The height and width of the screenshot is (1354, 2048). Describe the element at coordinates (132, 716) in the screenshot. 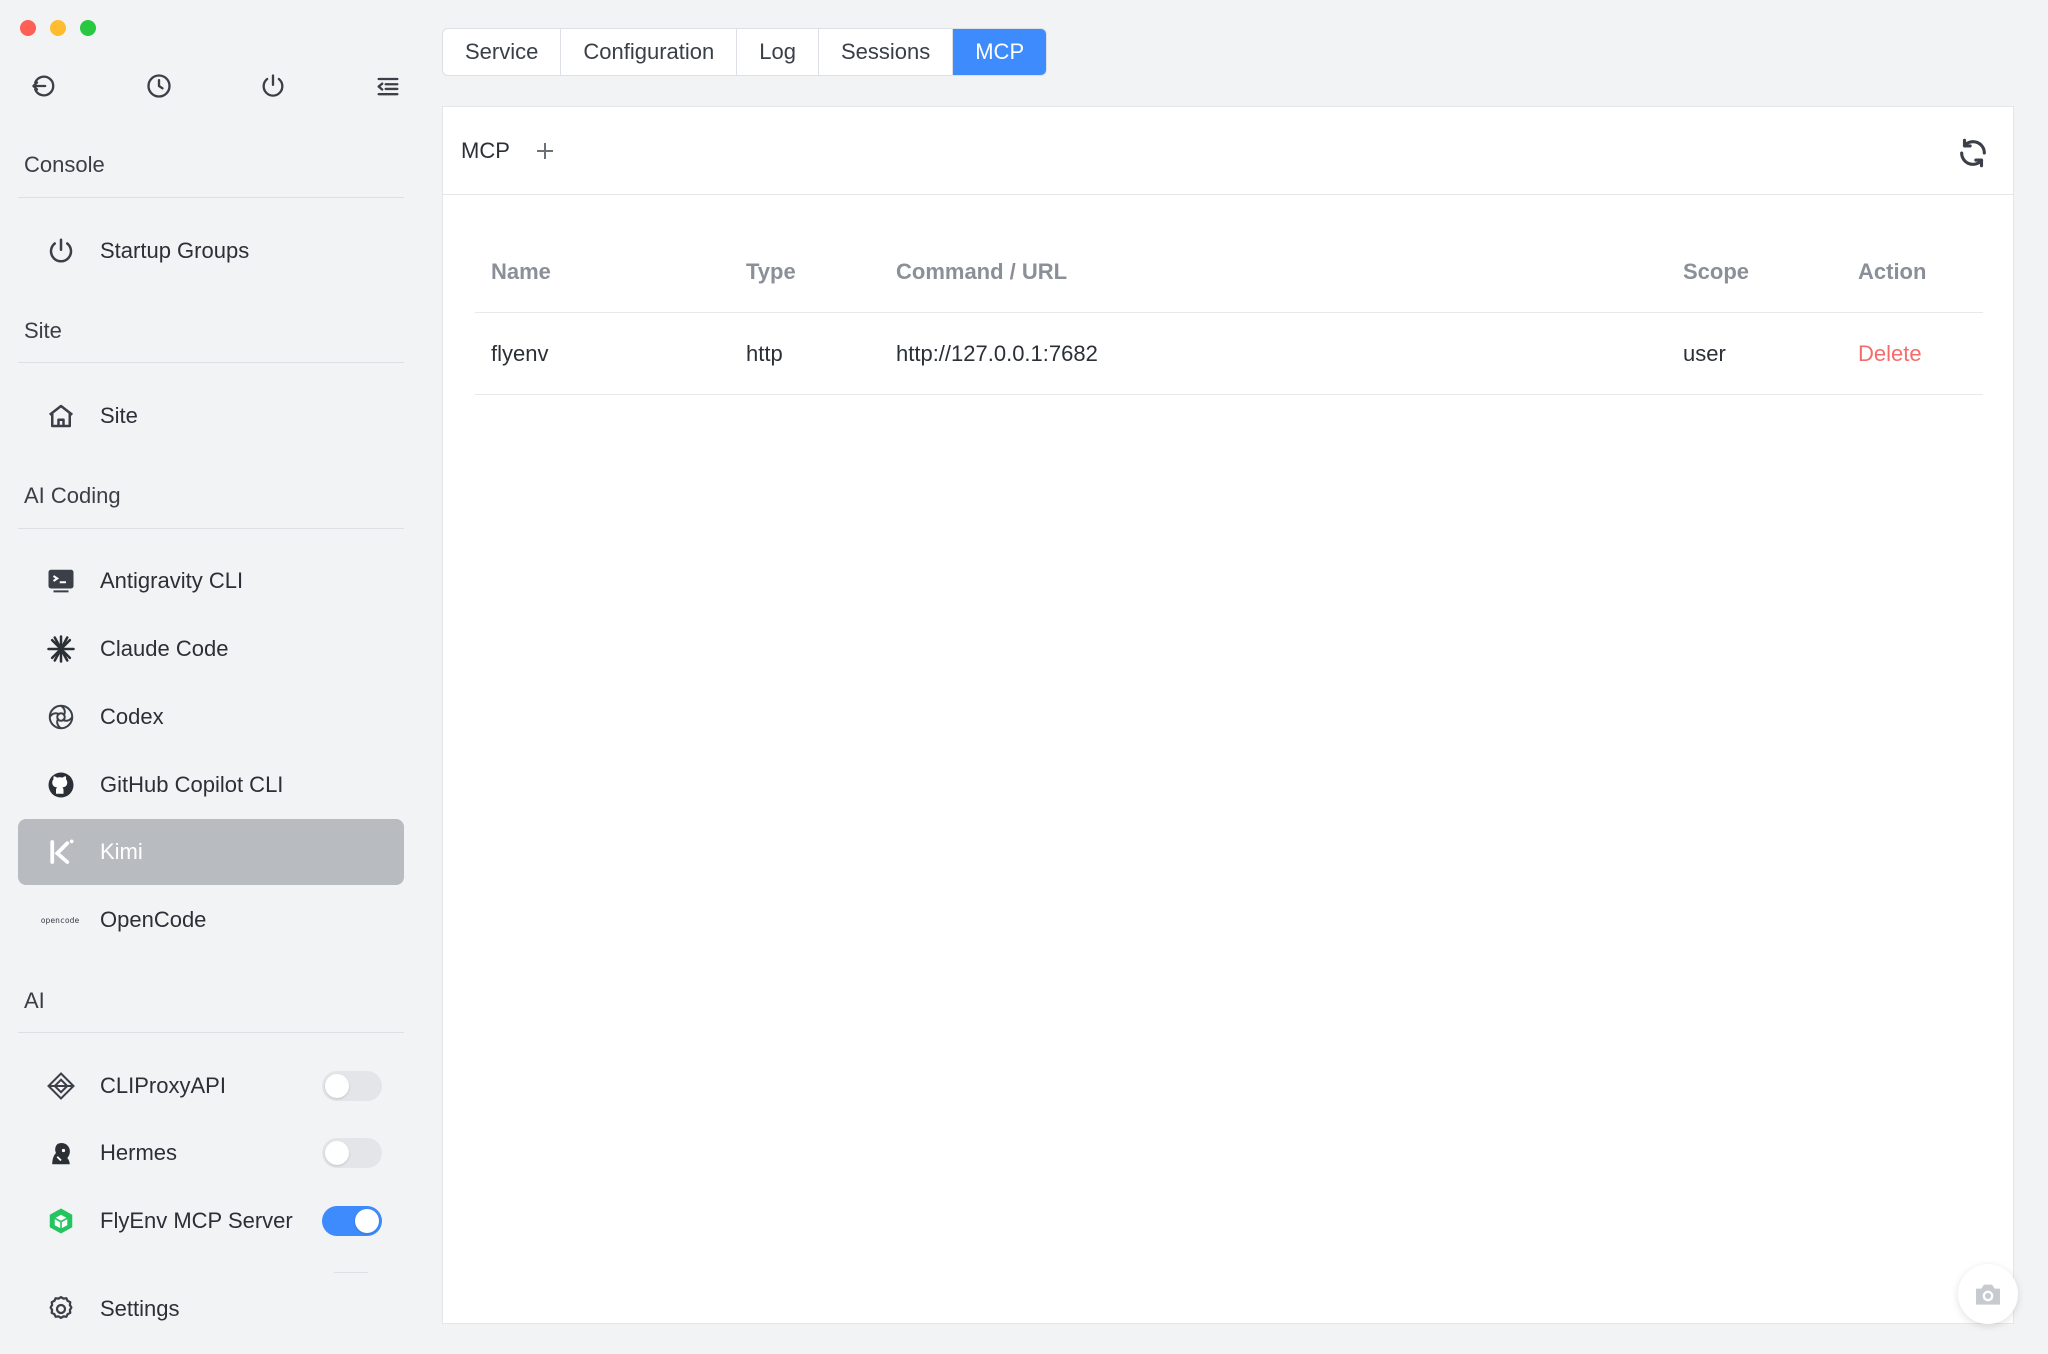

I see `sidebar-item-label: Codex` at that location.